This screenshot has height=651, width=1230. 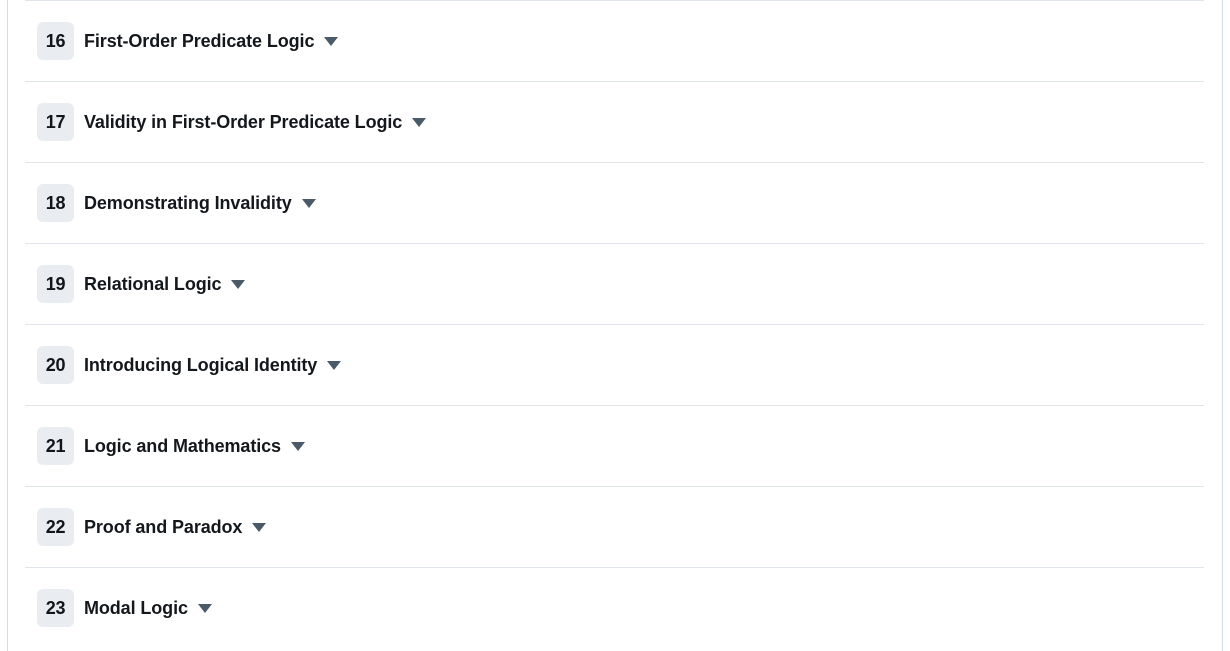 What do you see at coordinates (163, 526) in the screenshot?
I see `chapter-title: Proof and Paradox` at bounding box center [163, 526].